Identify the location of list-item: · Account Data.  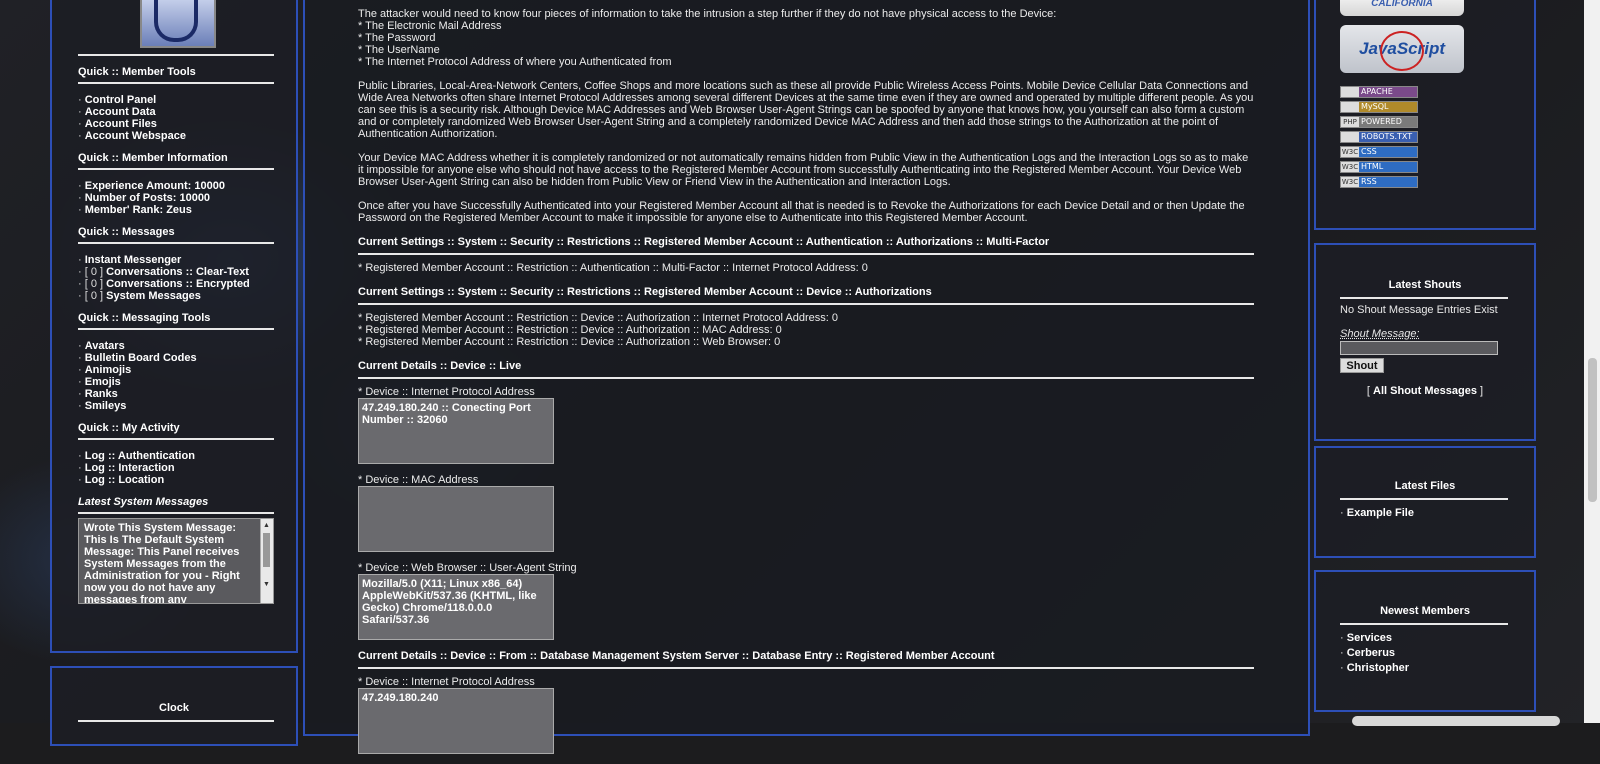
(117, 112).